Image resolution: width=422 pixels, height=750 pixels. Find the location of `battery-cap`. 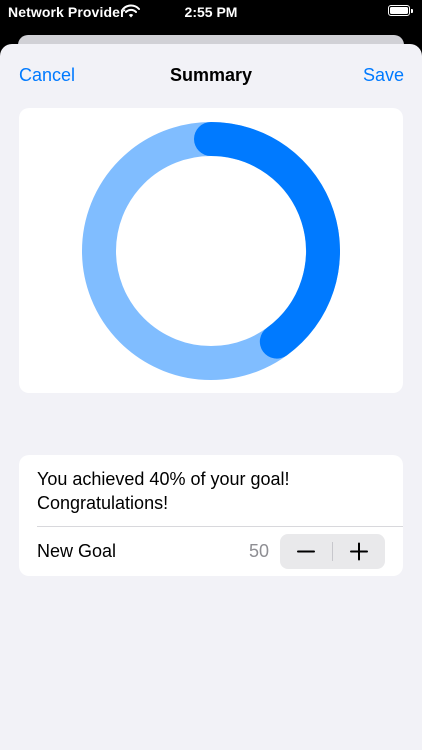

battery-cap is located at coordinates (412, 10).